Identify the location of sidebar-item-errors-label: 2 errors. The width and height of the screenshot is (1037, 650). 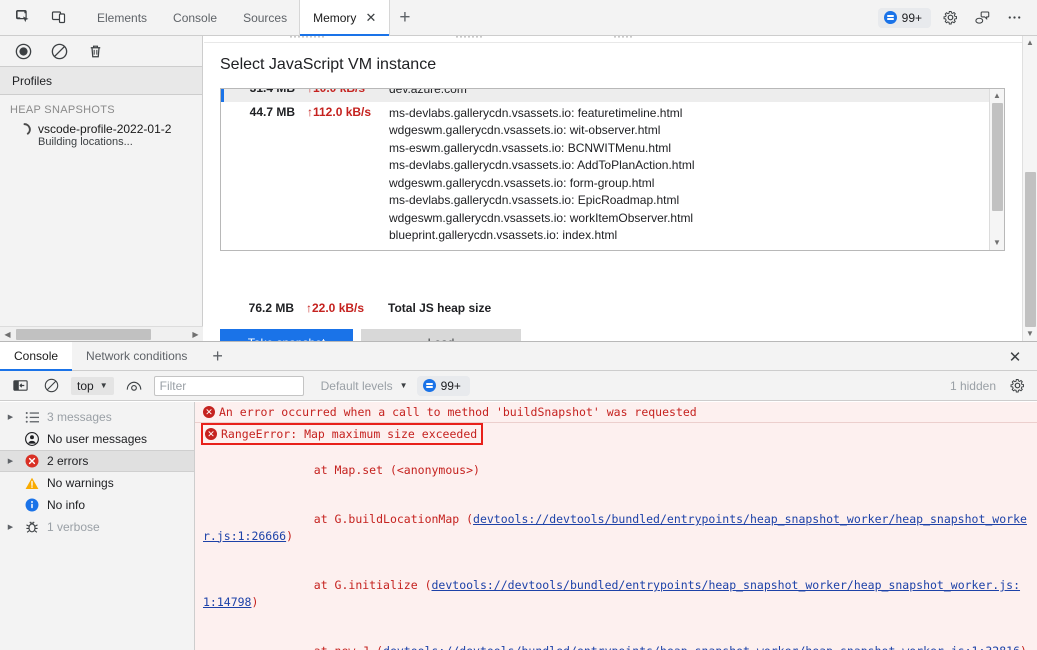
(68, 461).